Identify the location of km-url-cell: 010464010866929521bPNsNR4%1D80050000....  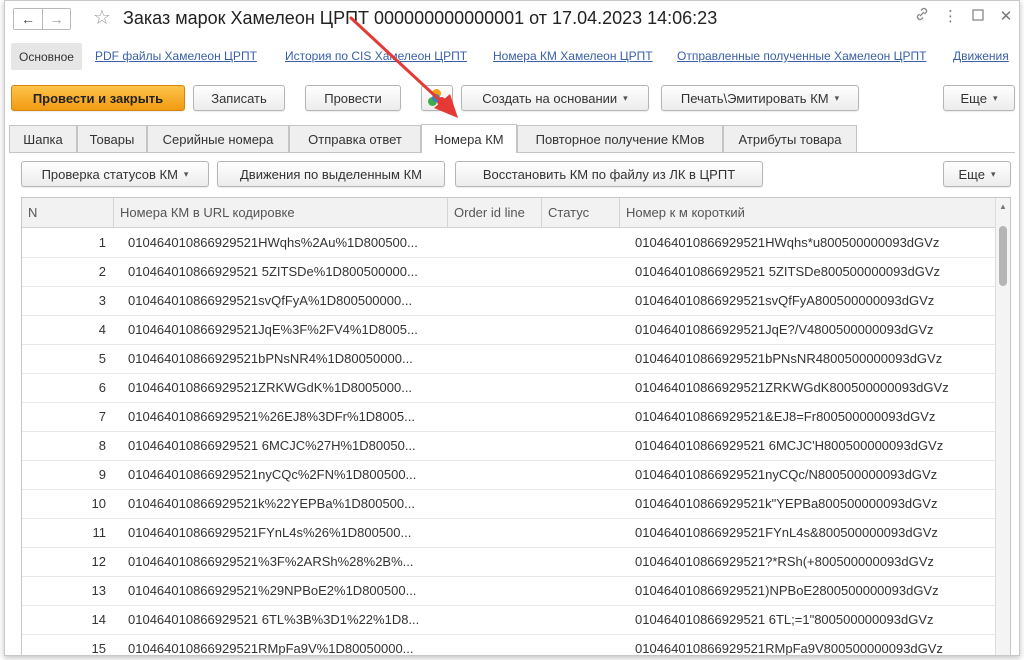
(270, 358).